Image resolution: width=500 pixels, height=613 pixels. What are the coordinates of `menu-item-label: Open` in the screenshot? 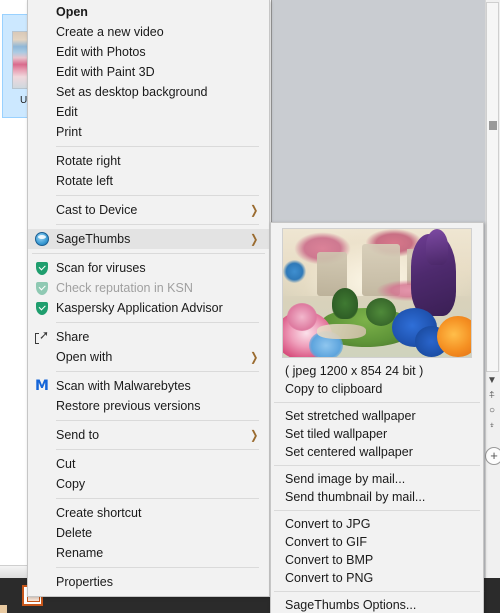 It's located at (72, 12).